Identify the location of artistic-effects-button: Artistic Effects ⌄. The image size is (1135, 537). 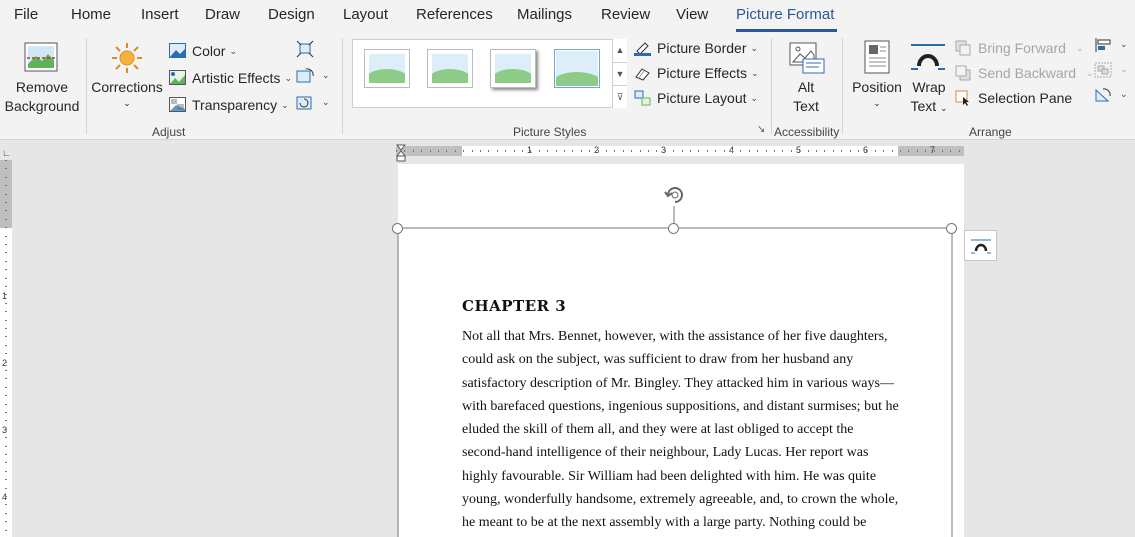
(230, 78).